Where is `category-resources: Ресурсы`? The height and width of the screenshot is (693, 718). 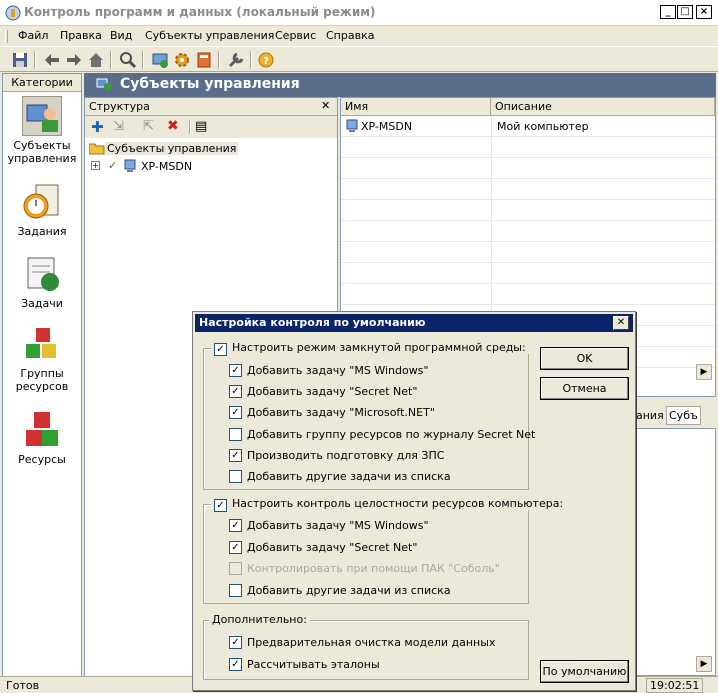 category-resources: Ресурсы is located at coordinates (42, 438).